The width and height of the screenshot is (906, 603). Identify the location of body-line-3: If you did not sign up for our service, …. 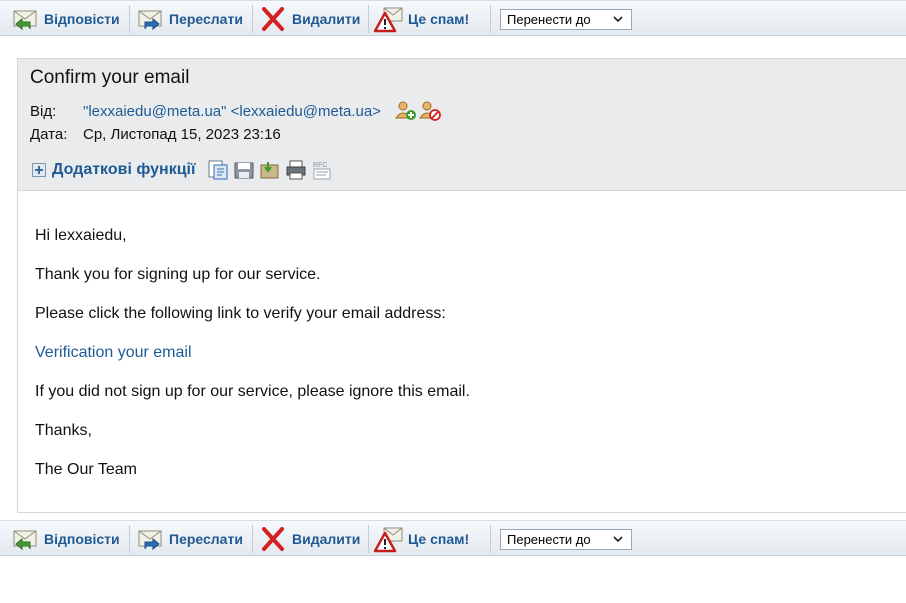
(252, 391).